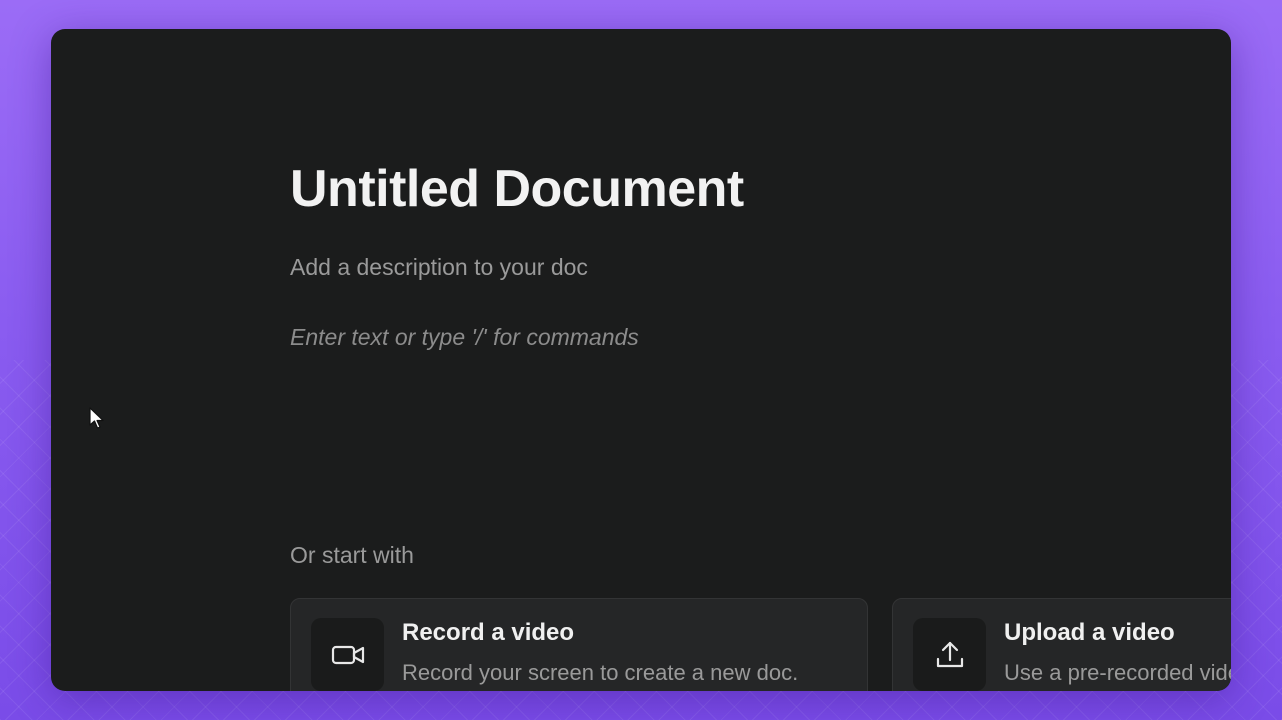 Image resolution: width=1282 pixels, height=720 pixels. I want to click on record-video-title: Record a video, so click(488, 632).